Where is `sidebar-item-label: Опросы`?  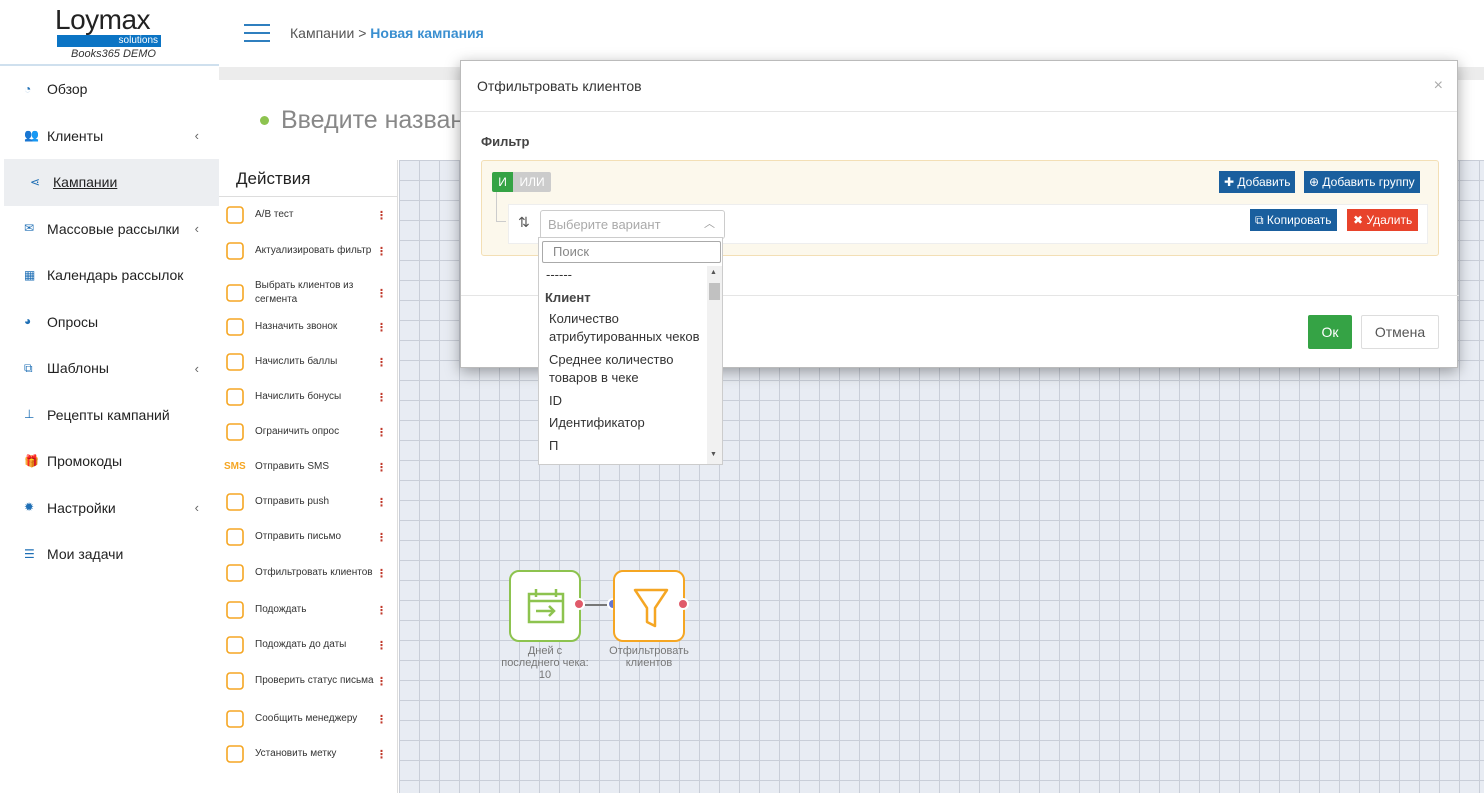 sidebar-item-label: Опросы is located at coordinates (73, 321).